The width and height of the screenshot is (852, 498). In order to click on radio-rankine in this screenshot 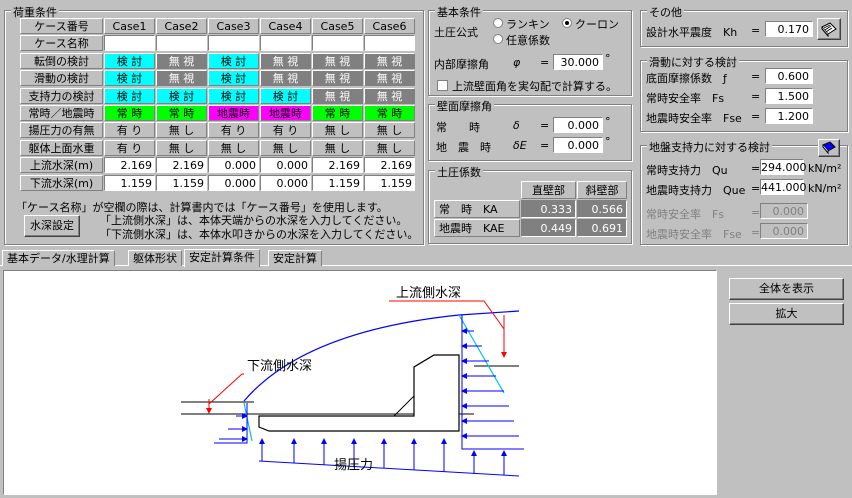, I will do `click(498, 23)`.